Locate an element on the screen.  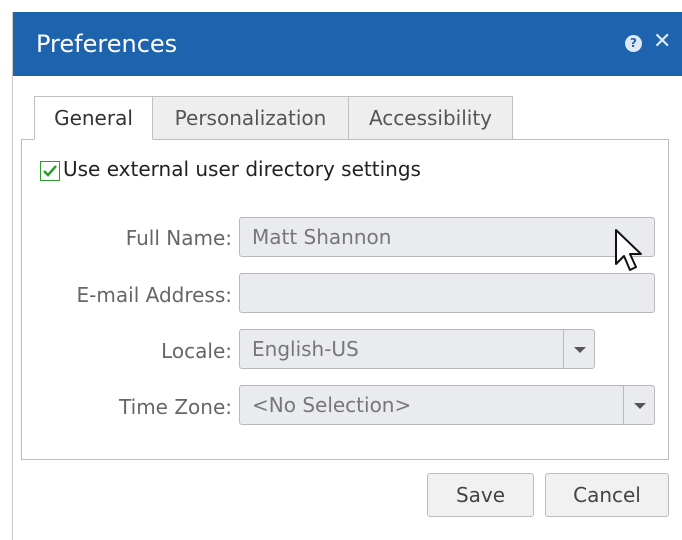
timezone-value: <No Selection> is located at coordinates (332, 405).